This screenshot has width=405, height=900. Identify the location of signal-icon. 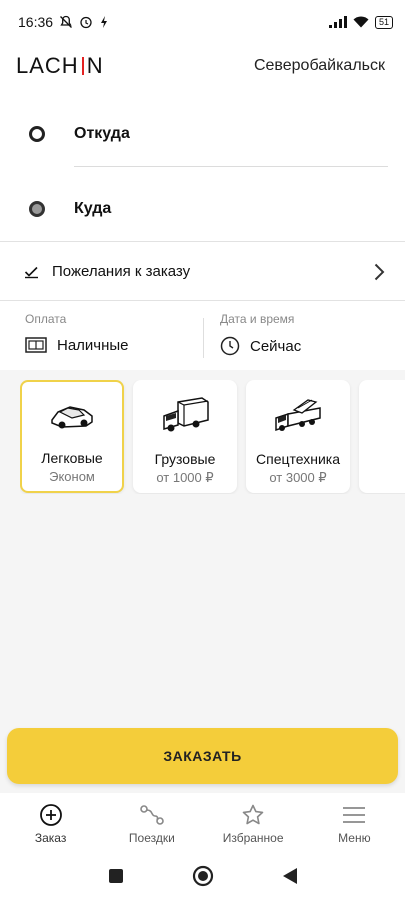
(337, 22).